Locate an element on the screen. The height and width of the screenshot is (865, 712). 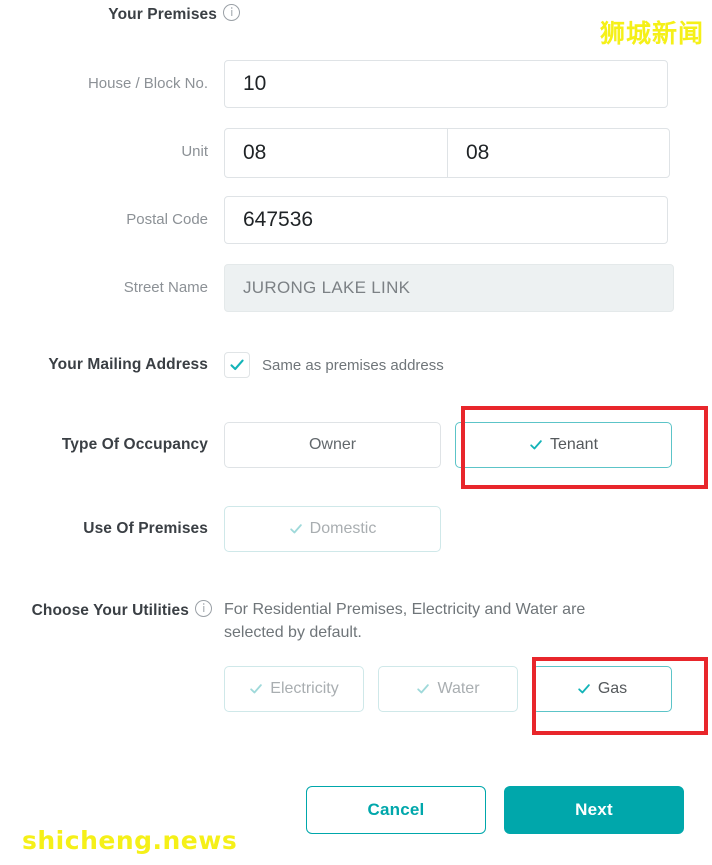
occupancy-option-owner-label: Owner is located at coordinates (332, 444).